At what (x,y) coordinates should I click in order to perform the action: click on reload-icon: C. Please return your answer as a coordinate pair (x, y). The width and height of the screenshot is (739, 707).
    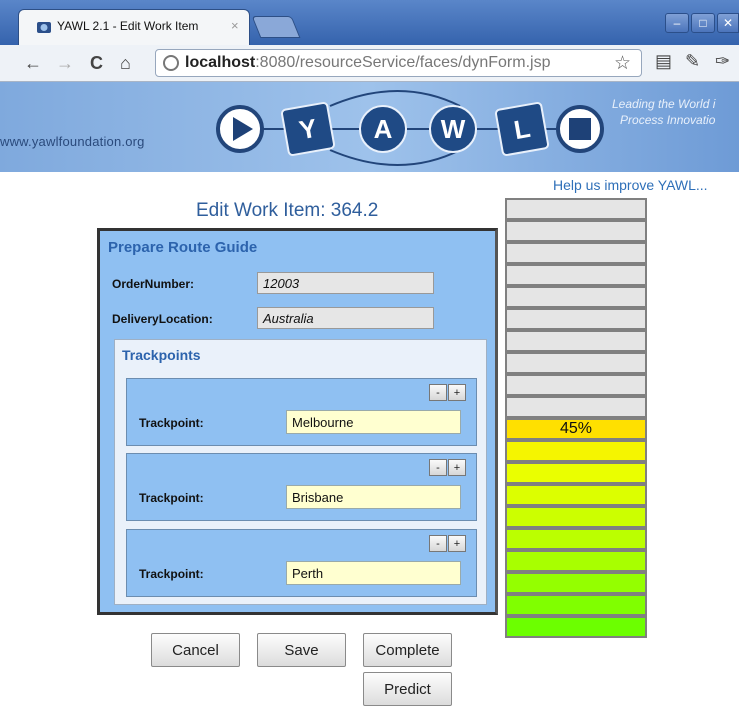
    Looking at the image, I should click on (96, 63).